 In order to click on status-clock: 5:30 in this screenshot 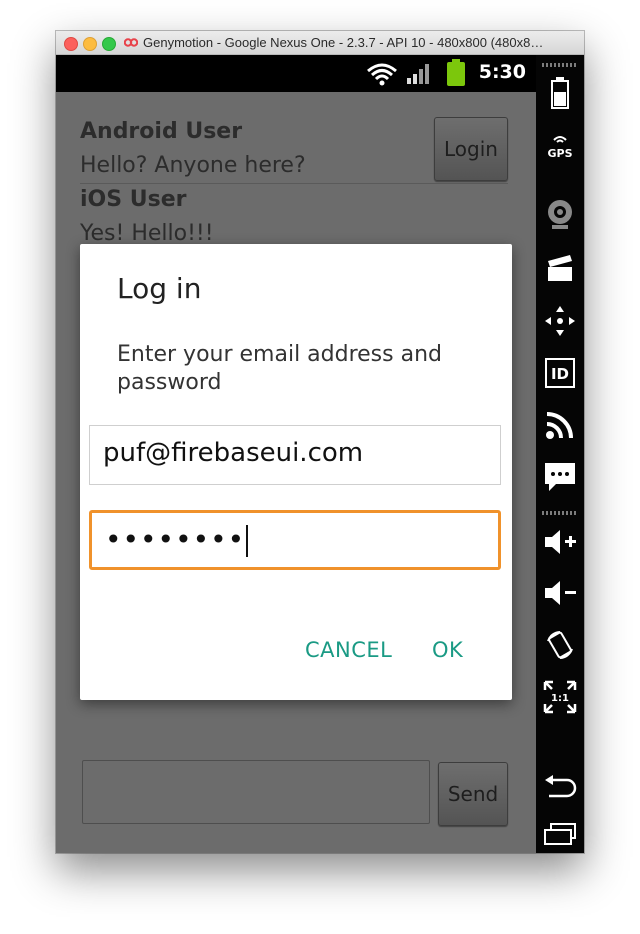, I will do `click(502, 72)`.